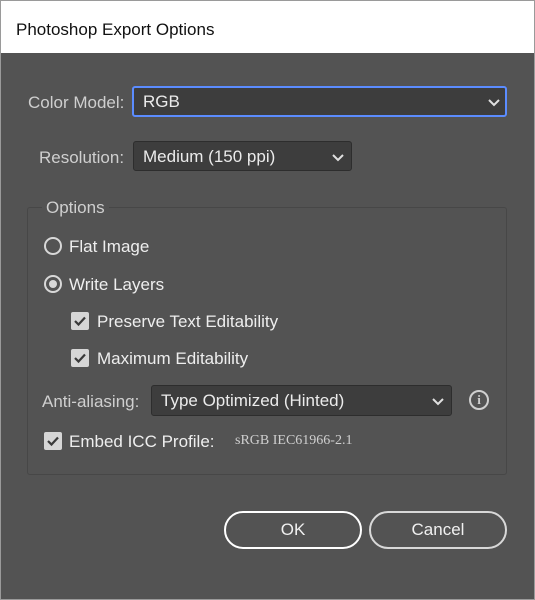 This screenshot has width=535, height=600. Describe the element at coordinates (319, 101) in the screenshot. I see `color-model-select: RGB` at that location.